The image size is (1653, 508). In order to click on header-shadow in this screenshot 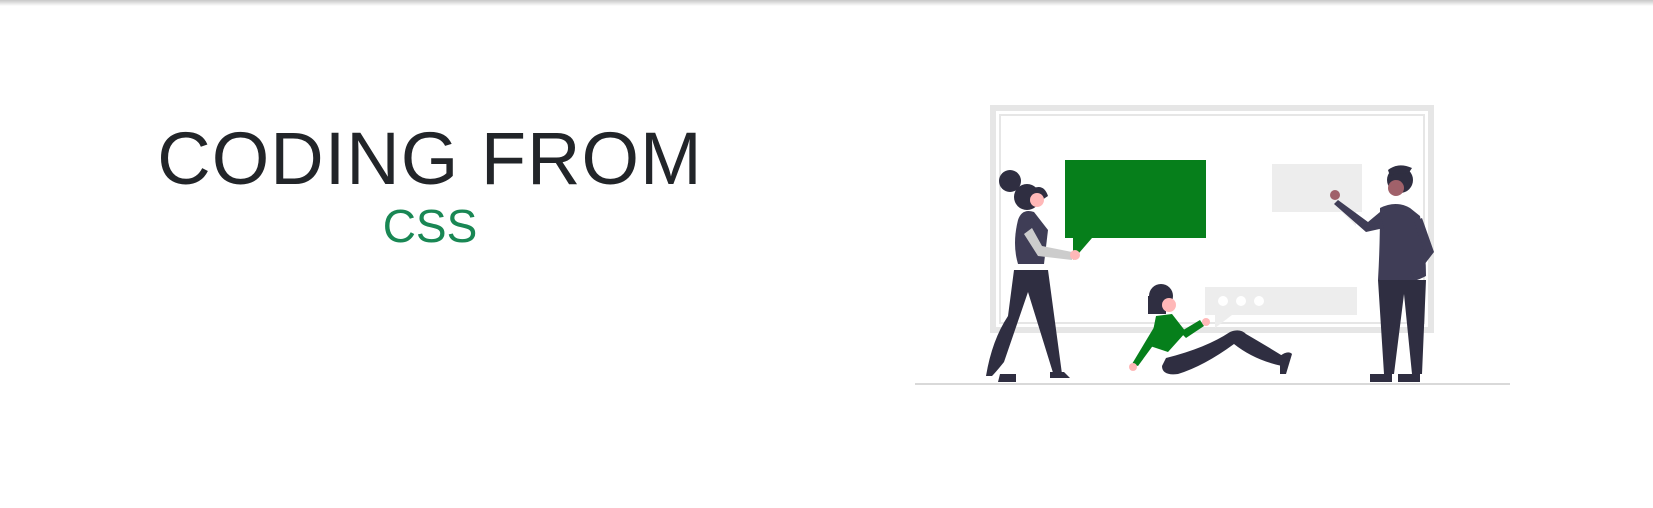, I will do `click(826, 3)`.